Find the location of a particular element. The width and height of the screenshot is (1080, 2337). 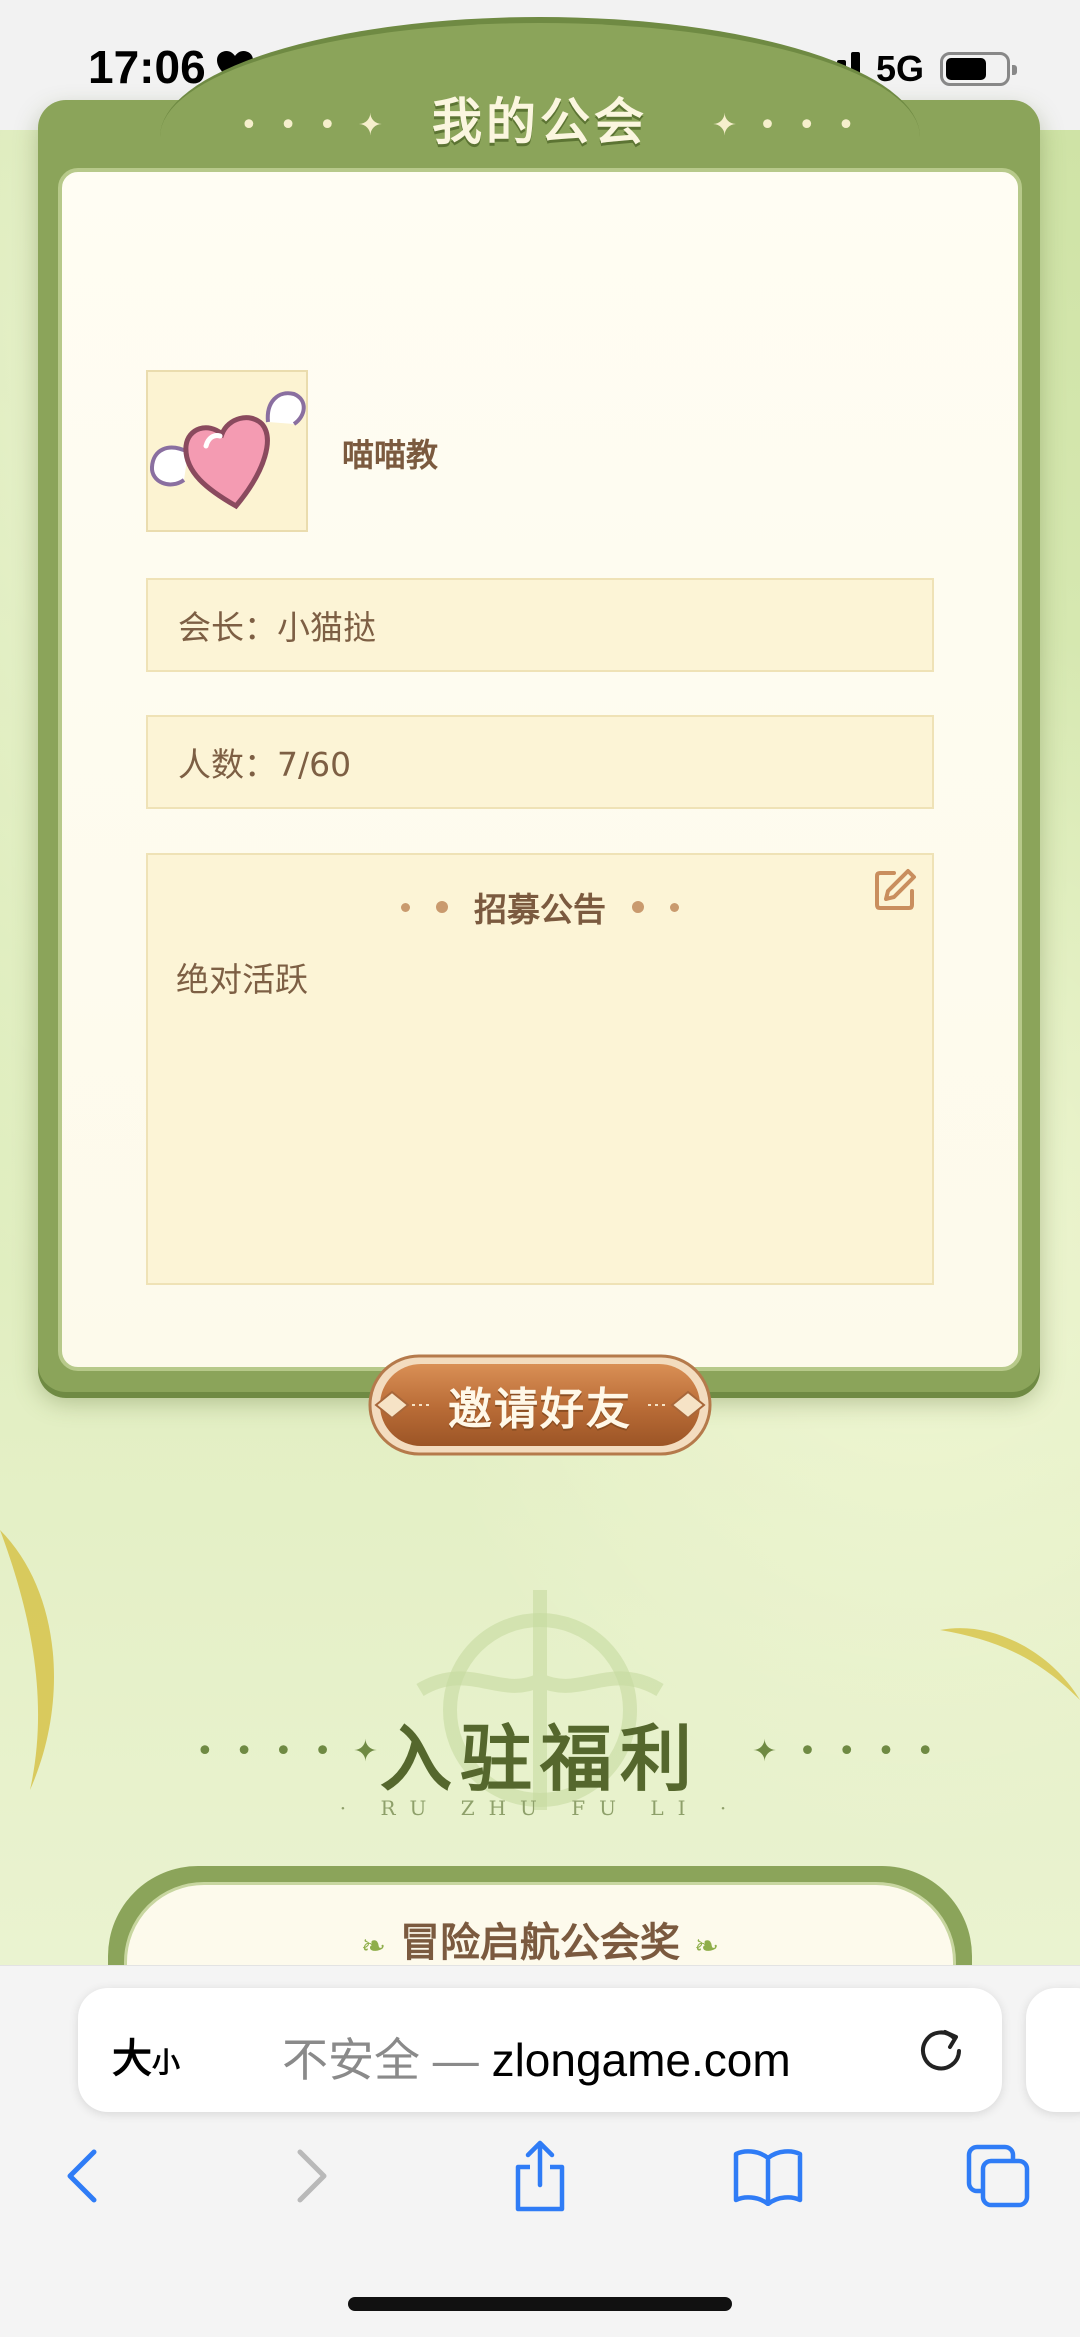

invite-friends-label: 邀请好友 is located at coordinates (540, 1409).